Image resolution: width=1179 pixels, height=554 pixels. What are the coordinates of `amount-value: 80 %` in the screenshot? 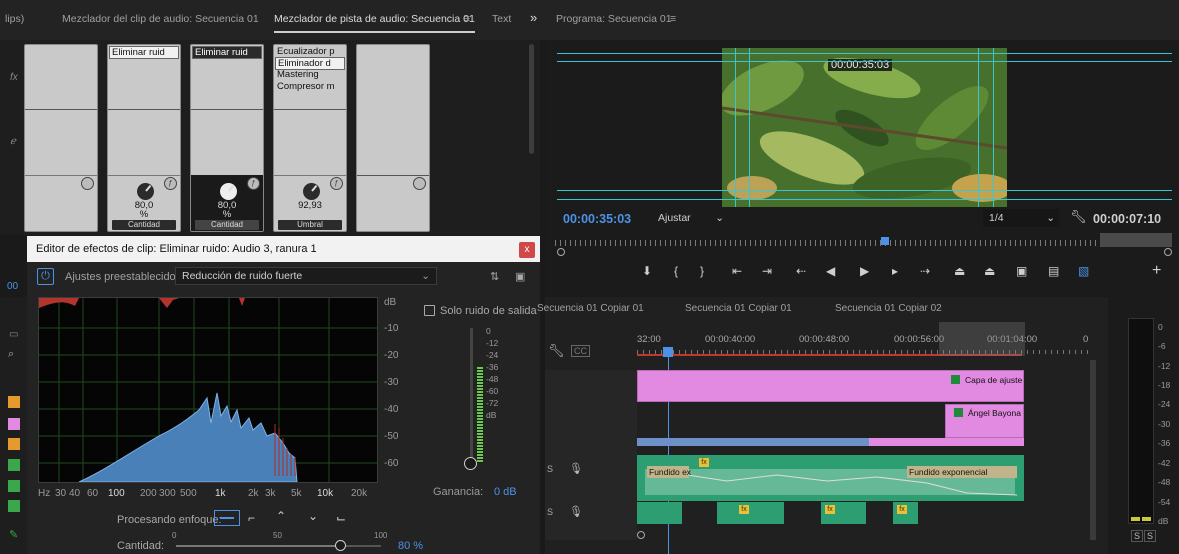 It's located at (410, 546).